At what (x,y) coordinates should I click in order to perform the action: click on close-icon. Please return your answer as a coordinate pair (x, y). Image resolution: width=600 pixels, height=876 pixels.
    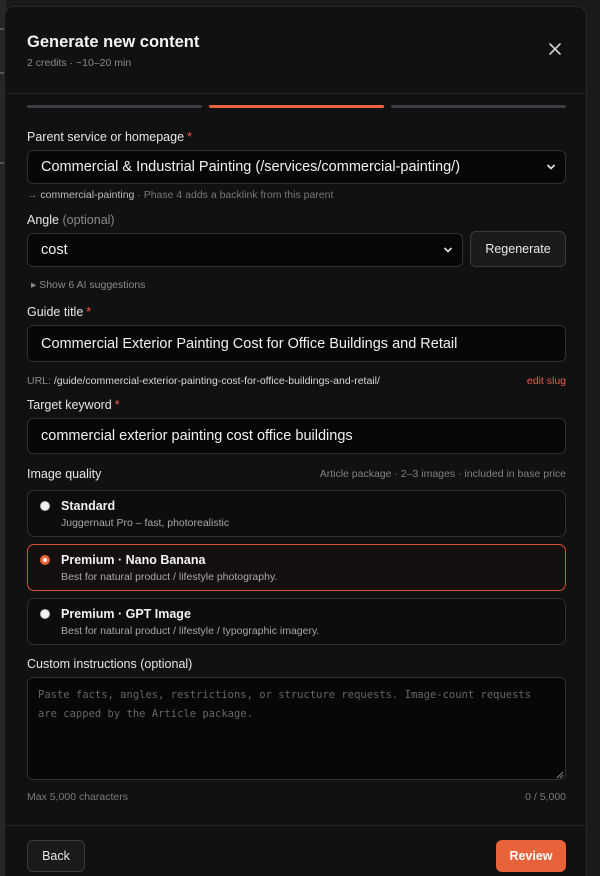
    Looking at the image, I should click on (555, 49).